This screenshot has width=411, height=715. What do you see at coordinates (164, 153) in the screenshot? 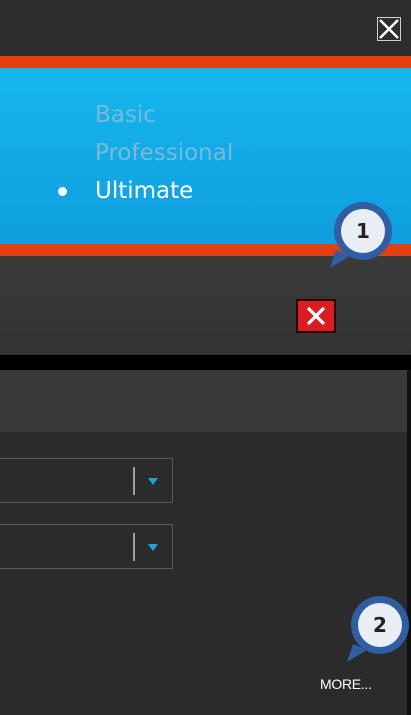
I see `edition-professional: Professional` at bounding box center [164, 153].